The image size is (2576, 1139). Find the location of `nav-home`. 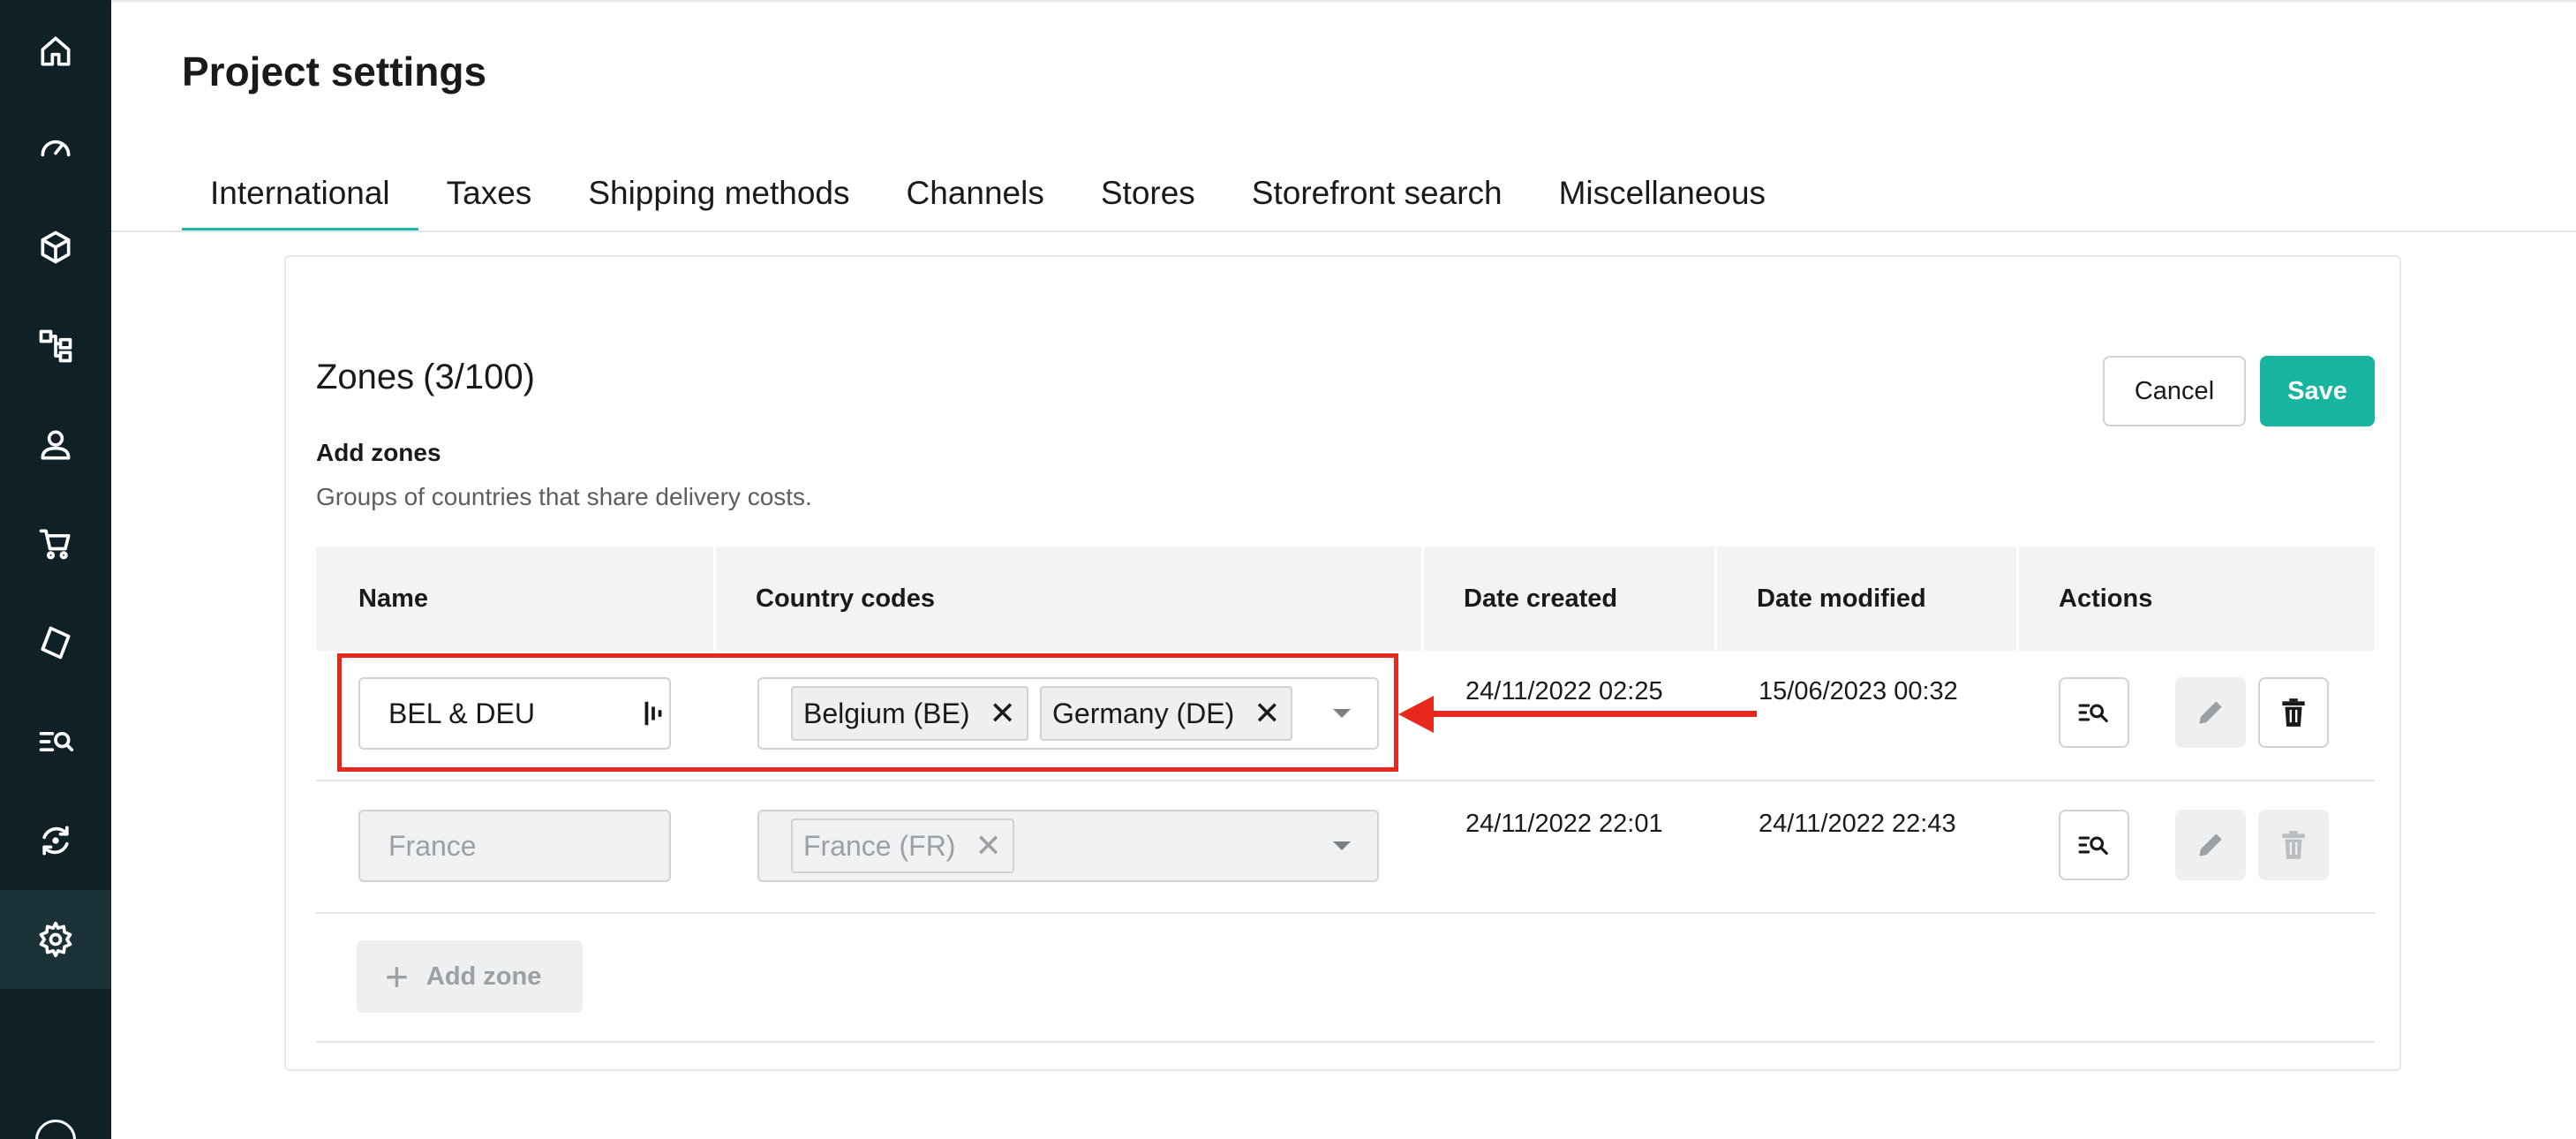

nav-home is located at coordinates (56, 51).